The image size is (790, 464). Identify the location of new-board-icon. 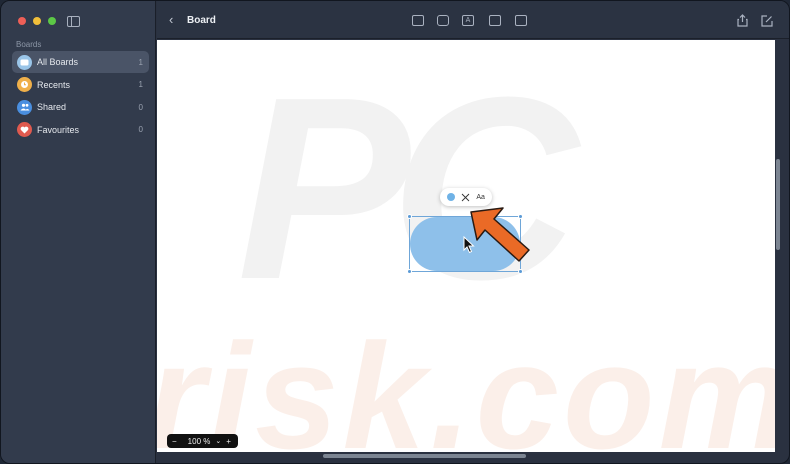
(767, 21).